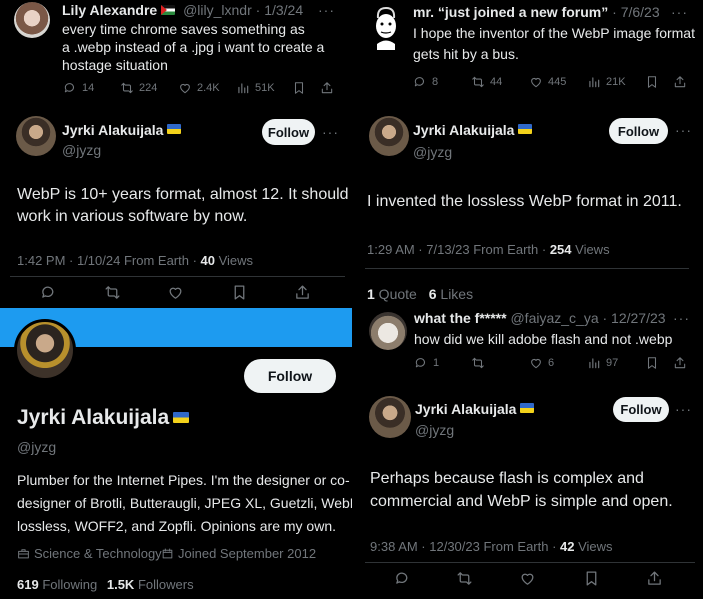  Describe the element at coordinates (541, 363) in the screenshot. I see `like-button: 6` at that location.